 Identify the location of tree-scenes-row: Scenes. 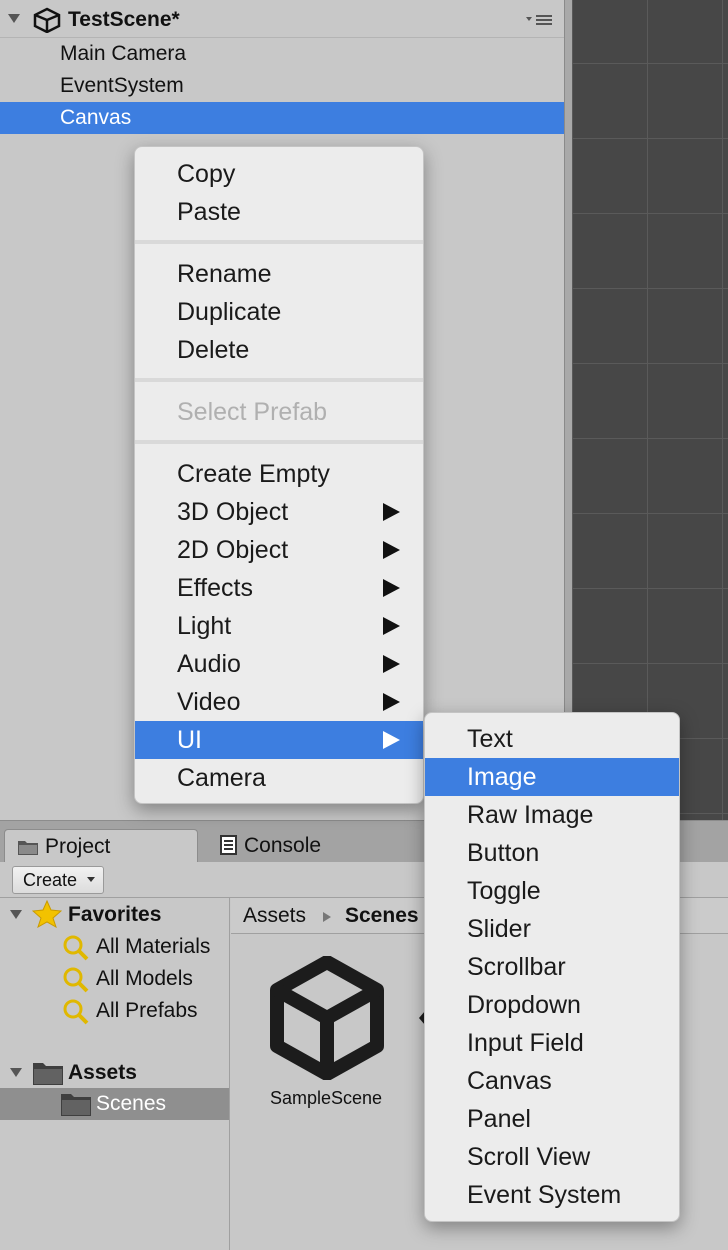
(114, 1104).